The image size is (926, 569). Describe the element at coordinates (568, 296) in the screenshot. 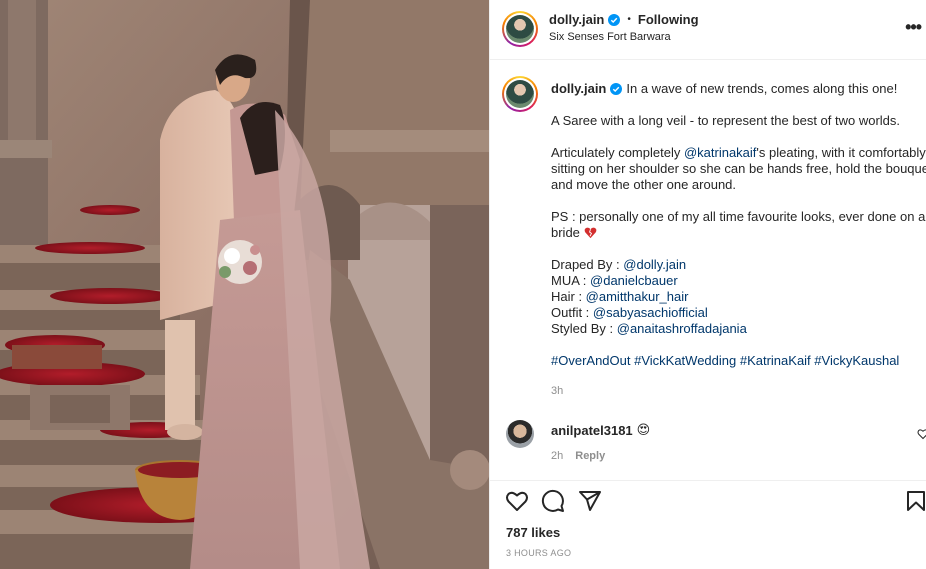

I see `credit-label: Hair :` at that location.